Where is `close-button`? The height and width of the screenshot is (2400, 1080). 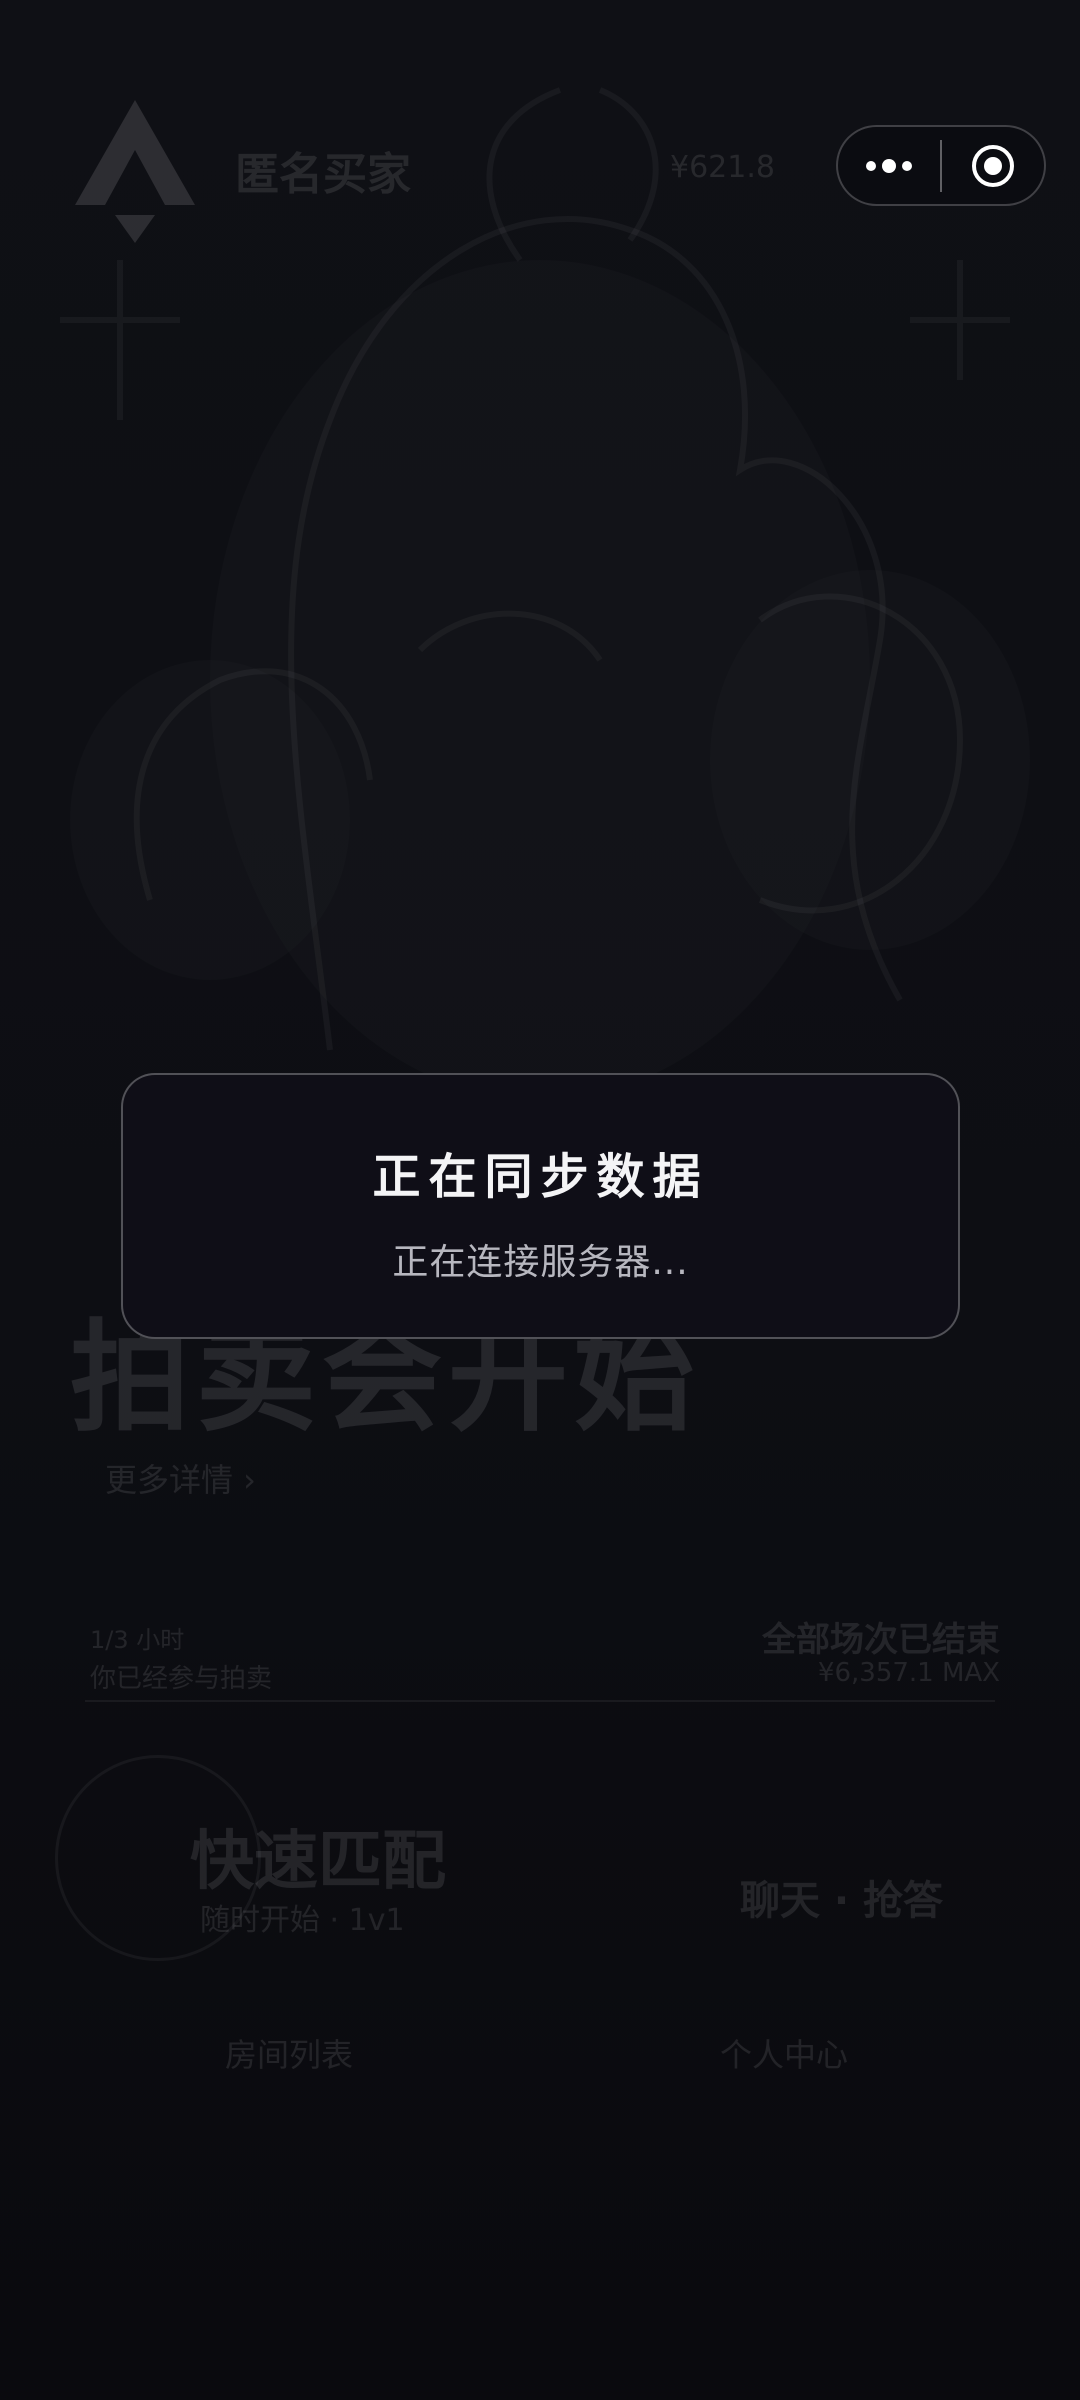
close-button is located at coordinates (993, 165).